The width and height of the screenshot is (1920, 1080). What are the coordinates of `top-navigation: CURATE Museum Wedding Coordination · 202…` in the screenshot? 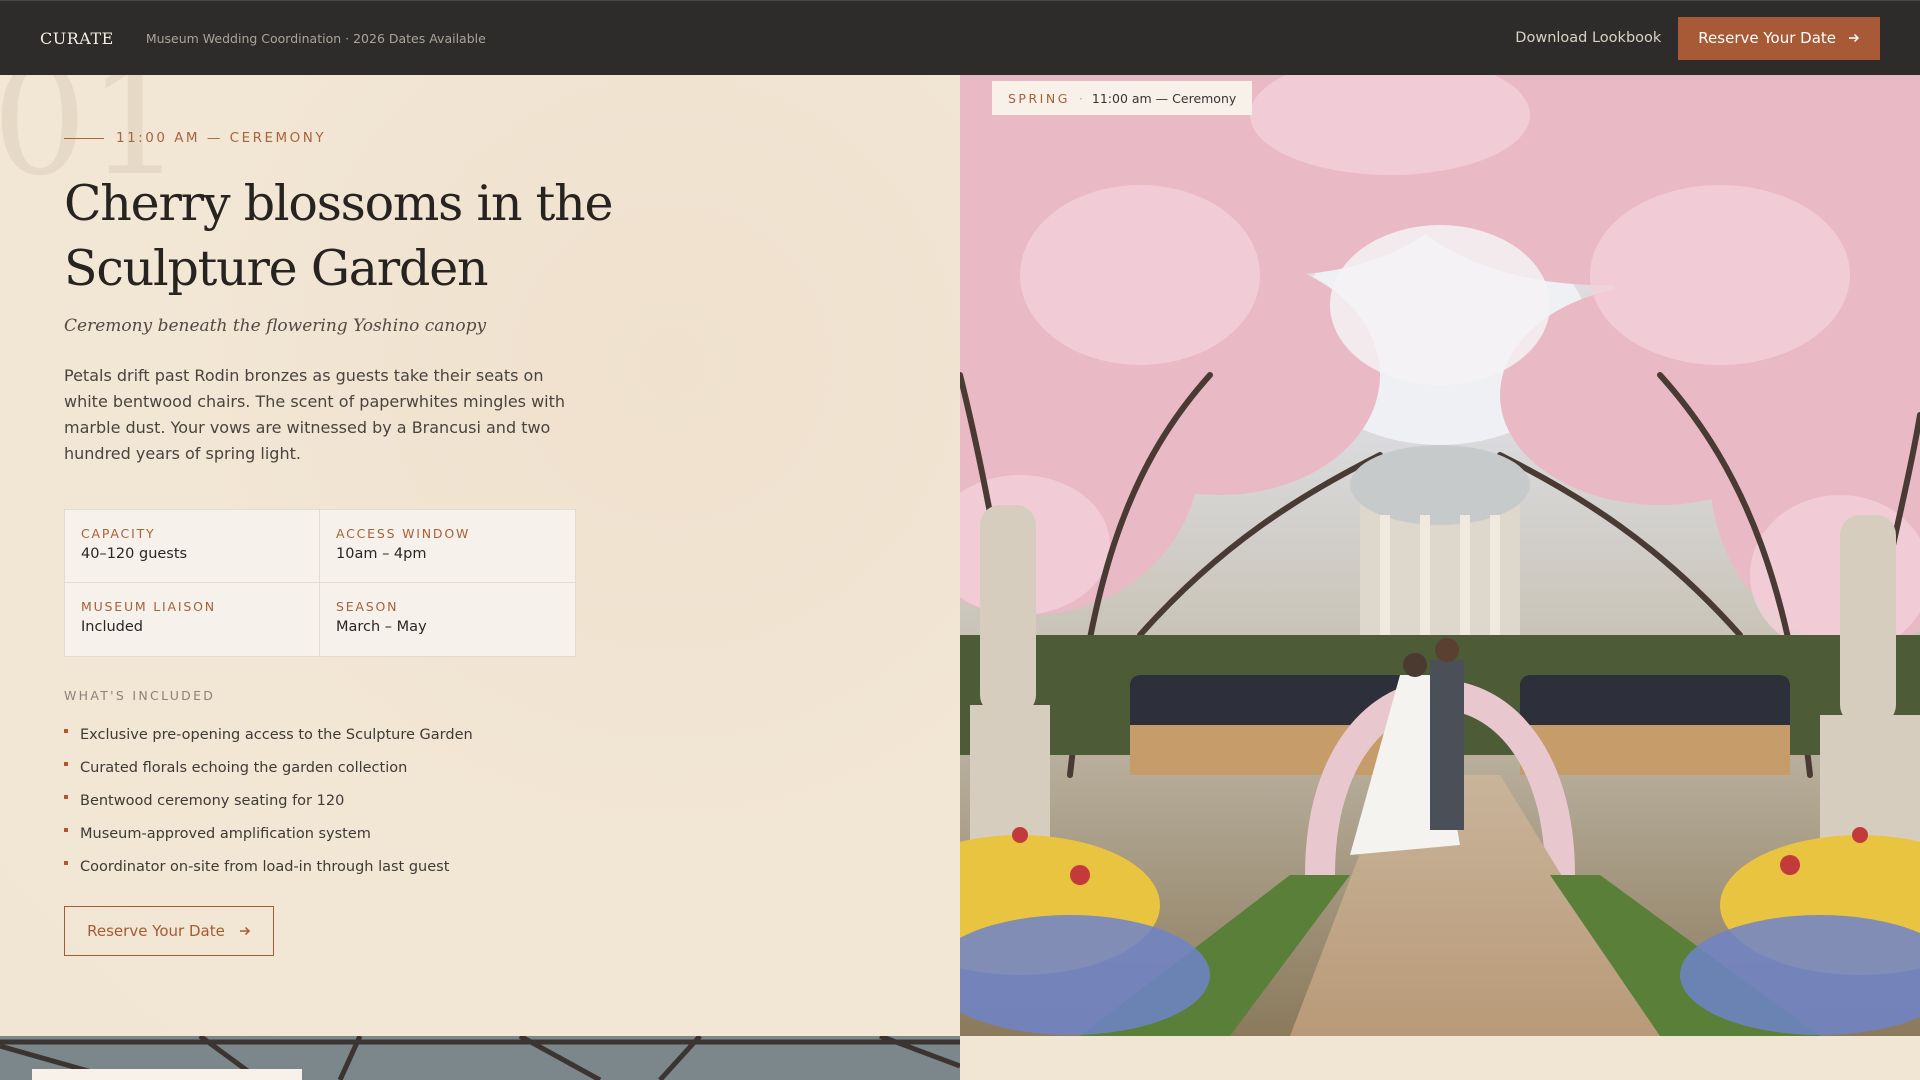 It's located at (960, 37).